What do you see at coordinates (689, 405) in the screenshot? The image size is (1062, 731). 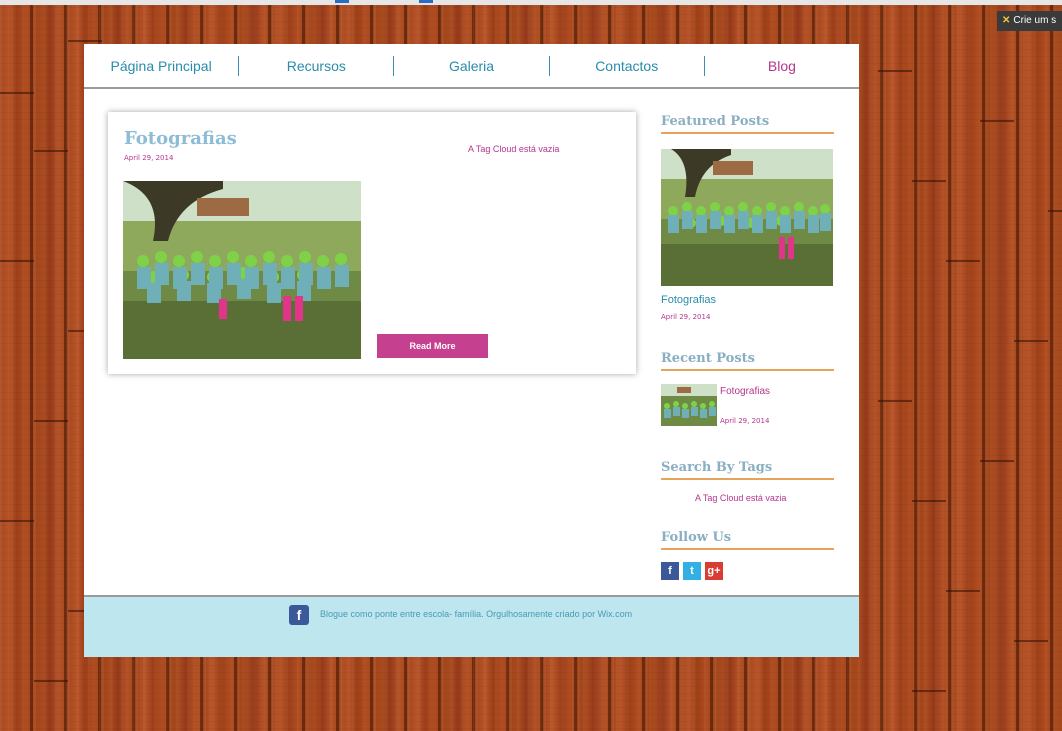 I see `recent-post-thumbnail` at bounding box center [689, 405].